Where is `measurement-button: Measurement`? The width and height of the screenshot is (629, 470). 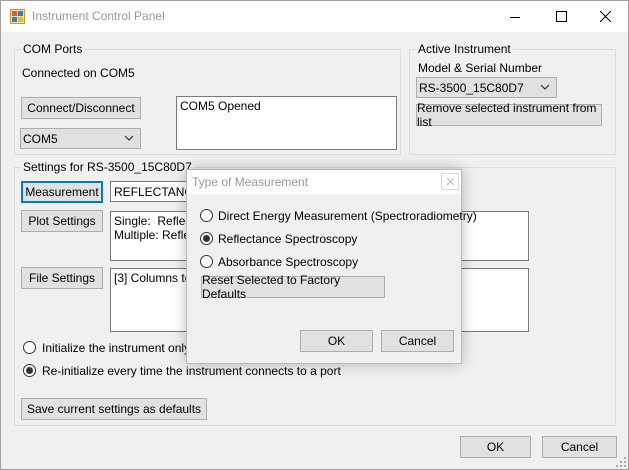 measurement-button: Measurement is located at coordinates (62, 192).